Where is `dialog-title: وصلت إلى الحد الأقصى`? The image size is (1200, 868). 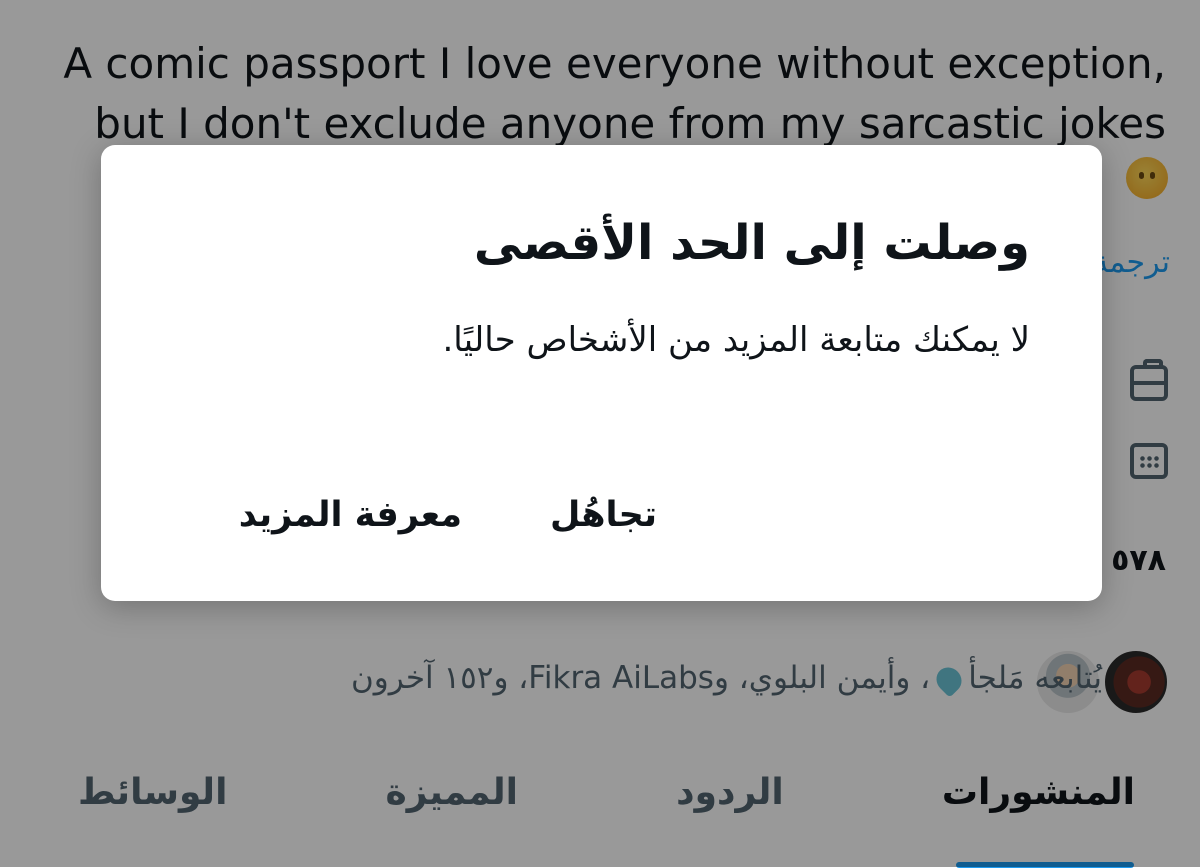 dialog-title: وصلت إلى الحد الأقصى is located at coordinates (751, 243).